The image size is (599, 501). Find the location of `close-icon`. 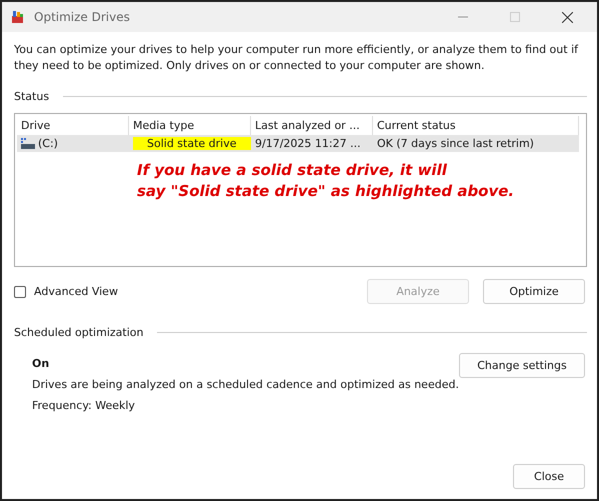

close-icon is located at coordinates (567, 17).